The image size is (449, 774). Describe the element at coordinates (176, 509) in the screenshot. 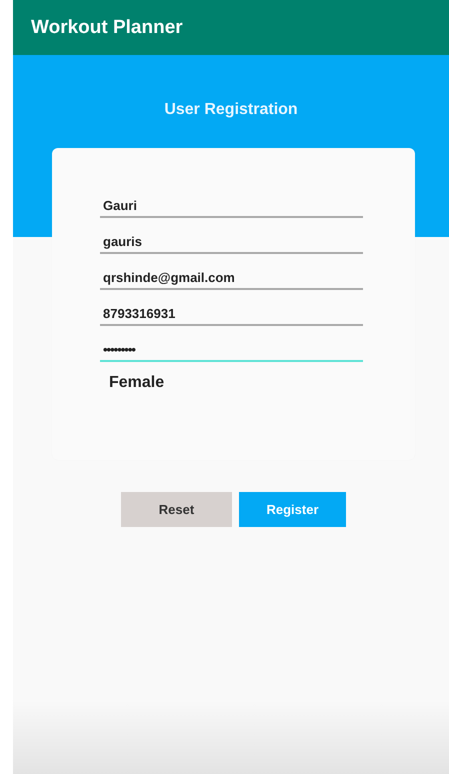

I see `reset-button: Reset` at that location.